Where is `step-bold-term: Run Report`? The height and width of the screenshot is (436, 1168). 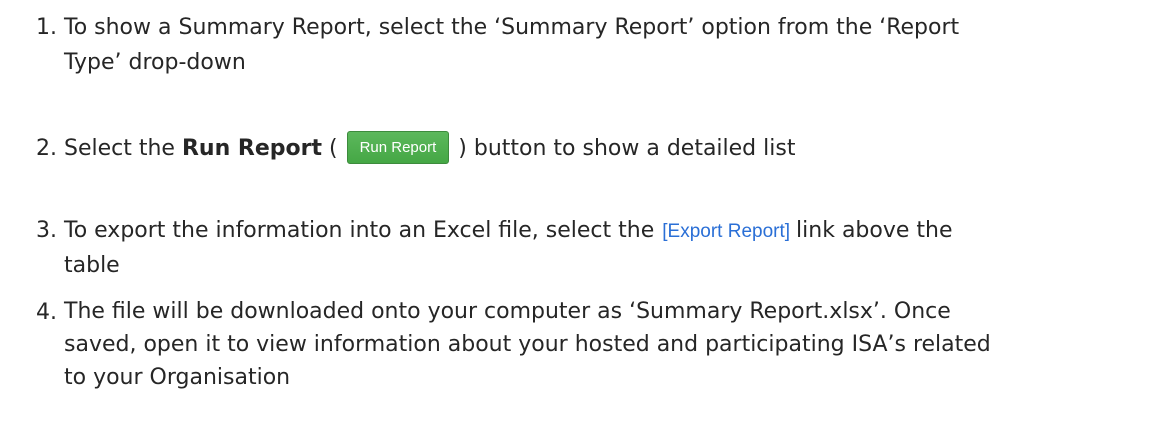 step-bold-term: Run Report is located at coordinates (251, 148).